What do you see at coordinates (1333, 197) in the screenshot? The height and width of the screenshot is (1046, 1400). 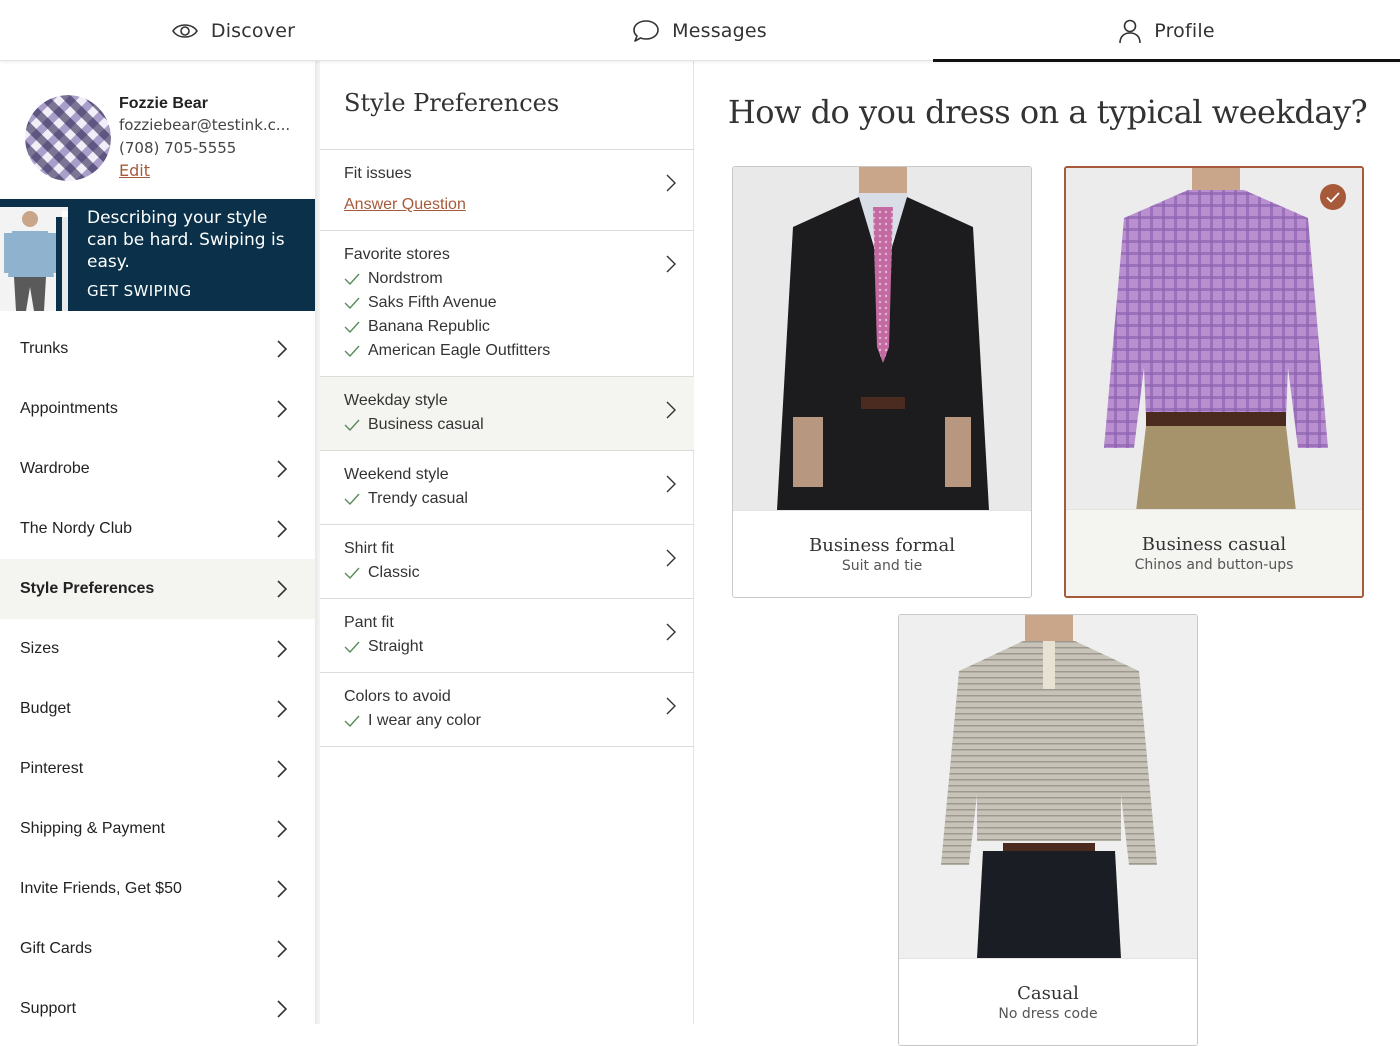 I see `selected-check-icon` at bounding box center [1333, 197].